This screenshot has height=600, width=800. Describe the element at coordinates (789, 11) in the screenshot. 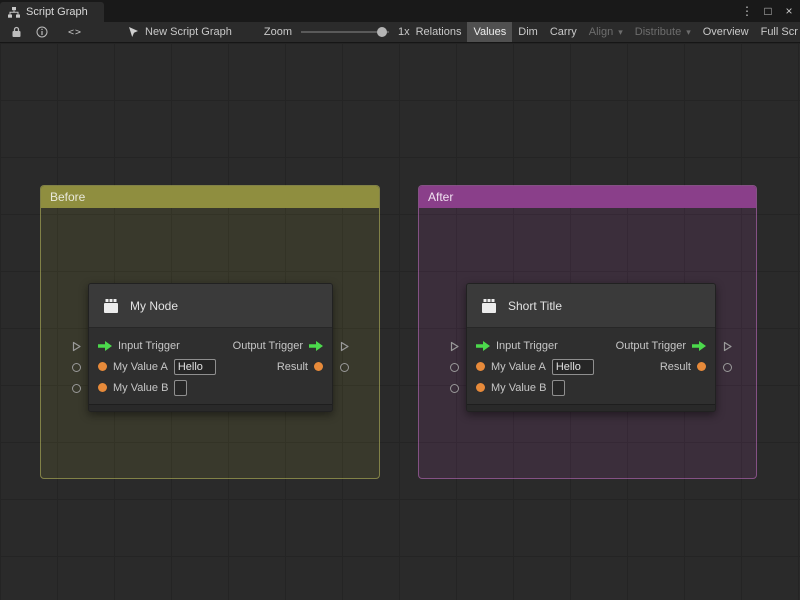

I see `close-icon: ×` at that location.